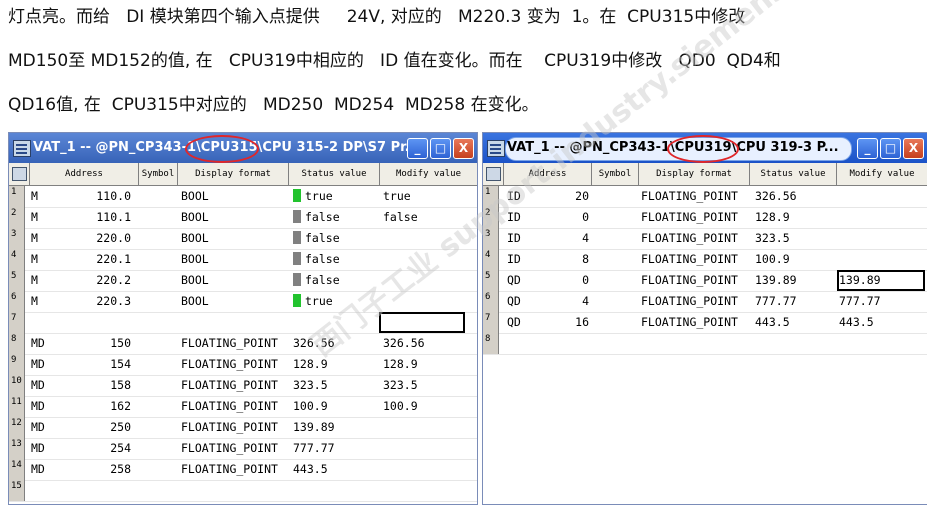 This screenshot has height=505, width=927. I want to click on table-row: 4 ID 8 FLOATING_POINT 100.9, so click(705, 260).